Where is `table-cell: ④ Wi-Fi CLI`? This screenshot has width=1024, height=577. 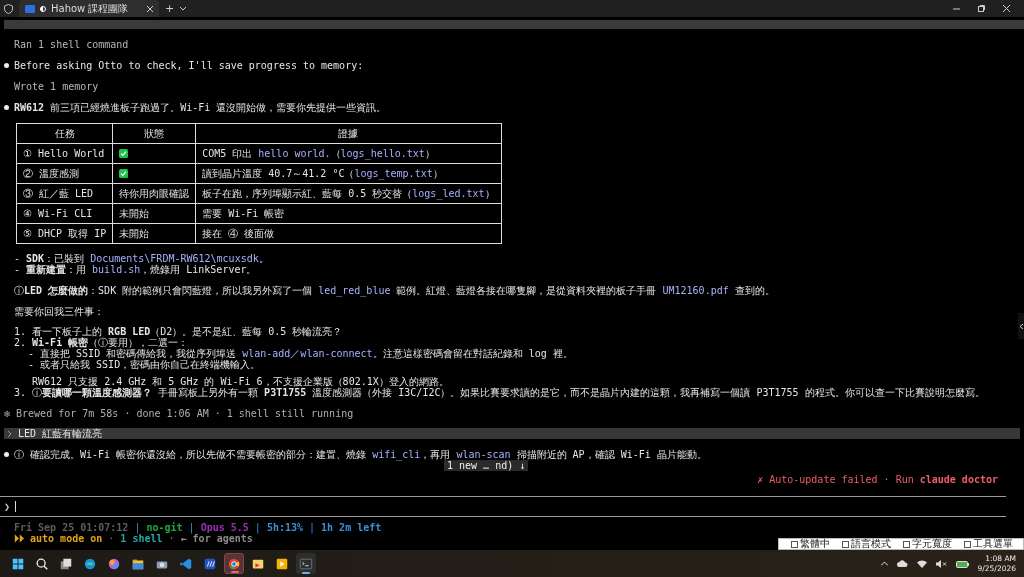
table-cell: ④ Wi-Fi CLI is located at coordinates (64, 213).